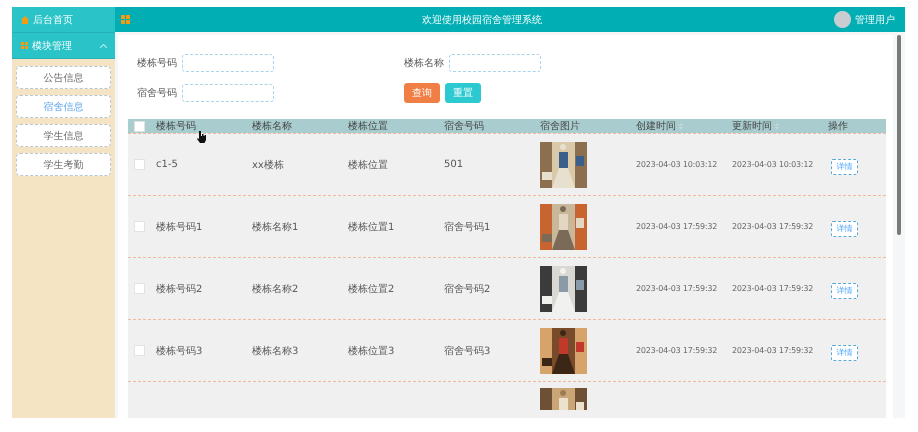 This screenshot has width=918, height=432. Describe the element at coordinates (464, 126) in the screenshot. I see `column-header: 宿舍号码` at that location.